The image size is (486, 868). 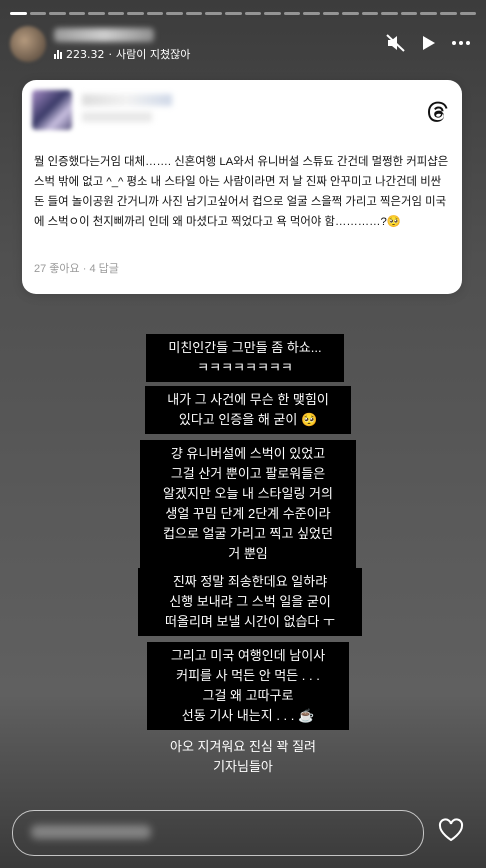 I want to click on reply-placeholder-blurred, so click(x=91, y=832).